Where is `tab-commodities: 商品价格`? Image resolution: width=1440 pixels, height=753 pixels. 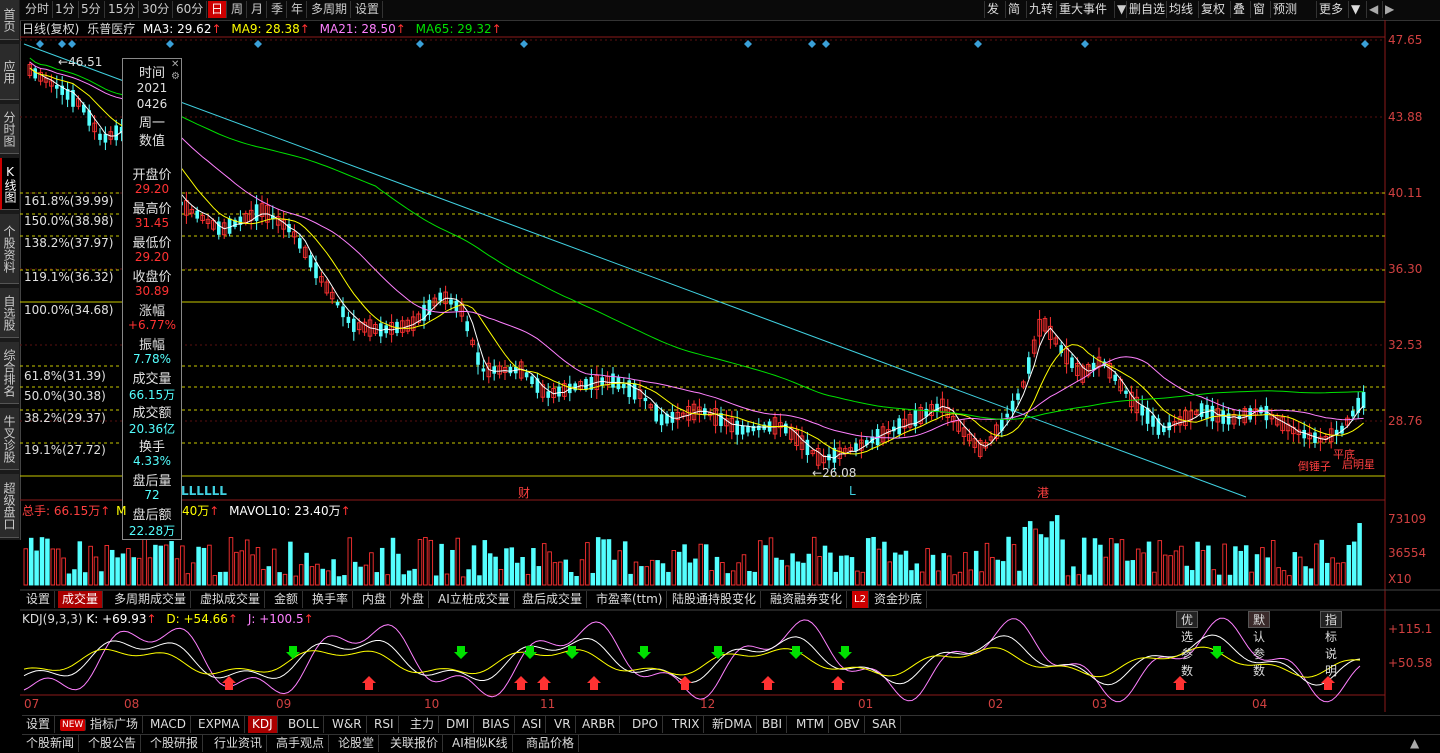 tab-commodities: 商品价格 is located at coordinates (551, 743).